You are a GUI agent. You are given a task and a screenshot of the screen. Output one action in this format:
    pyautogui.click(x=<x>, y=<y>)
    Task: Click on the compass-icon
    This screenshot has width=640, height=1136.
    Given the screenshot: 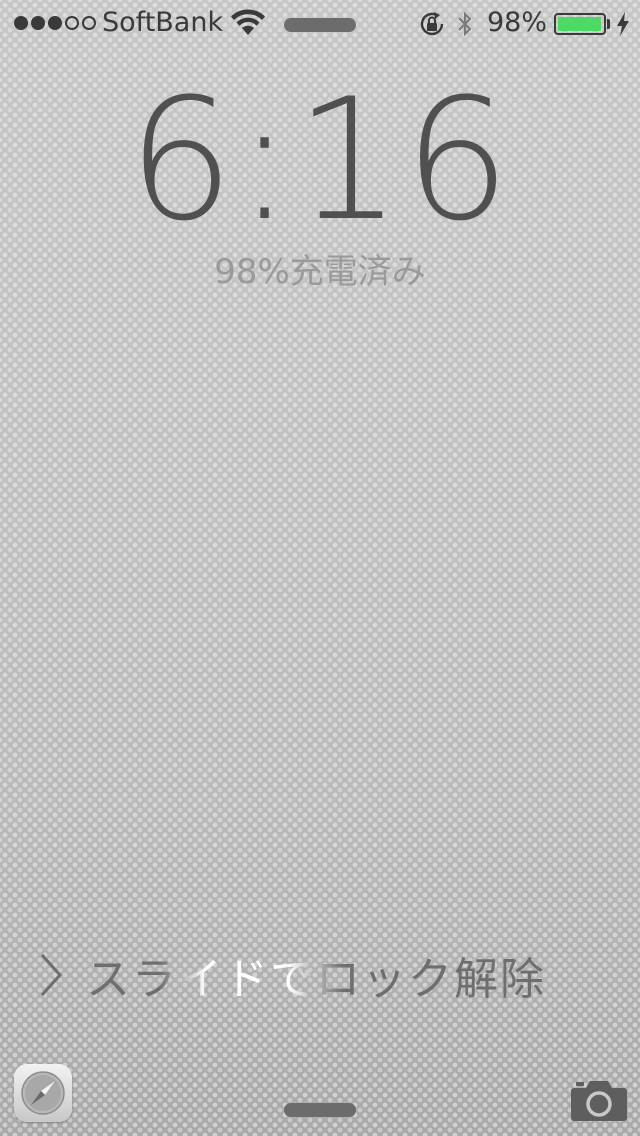 What is the action you would take?
    pyautogui.click(x=43, y=1093)
    